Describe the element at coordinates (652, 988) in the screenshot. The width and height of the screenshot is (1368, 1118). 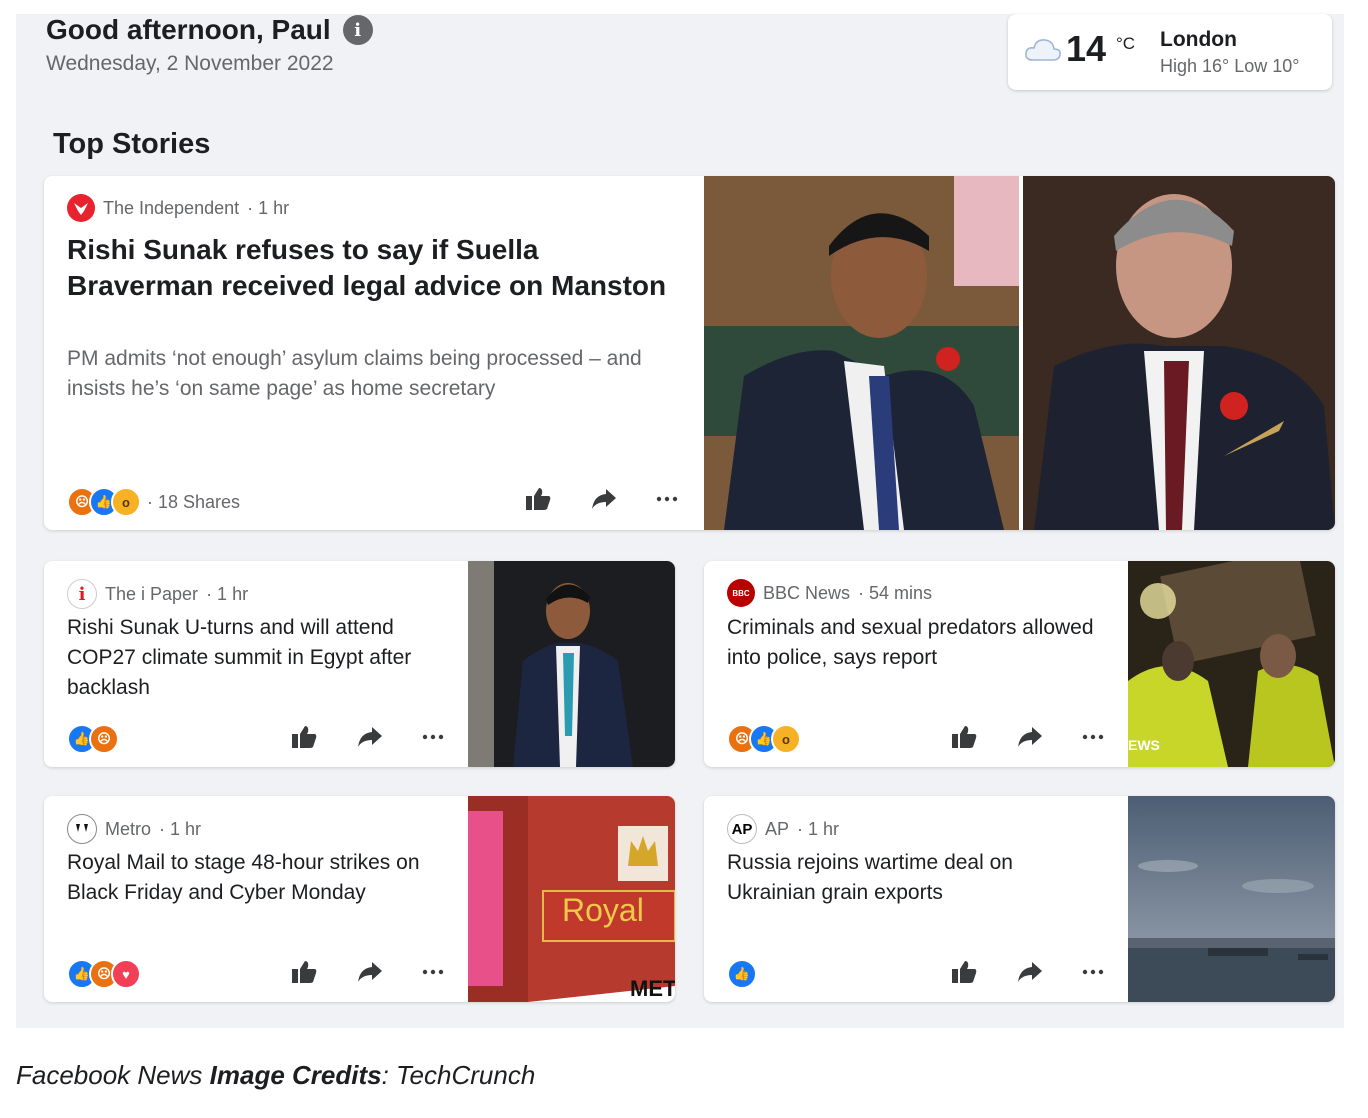
I see `image-overlay-text-2: MET` at that location.